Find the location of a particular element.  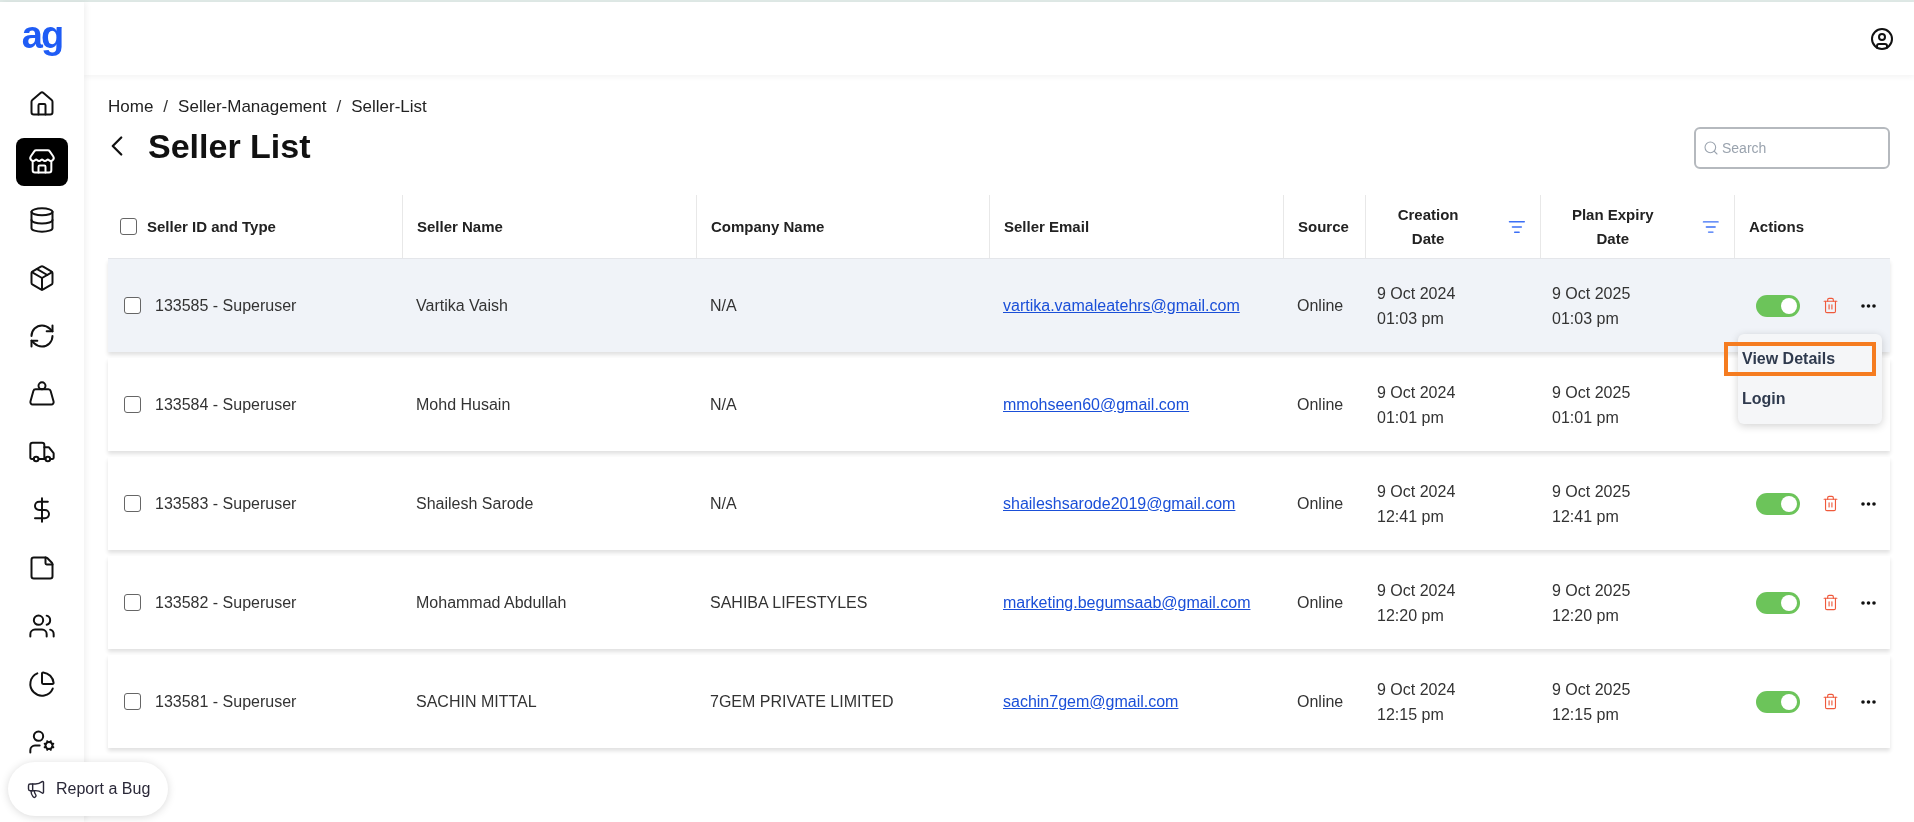

column-header: Company Name is located at coordinates (768, 226).